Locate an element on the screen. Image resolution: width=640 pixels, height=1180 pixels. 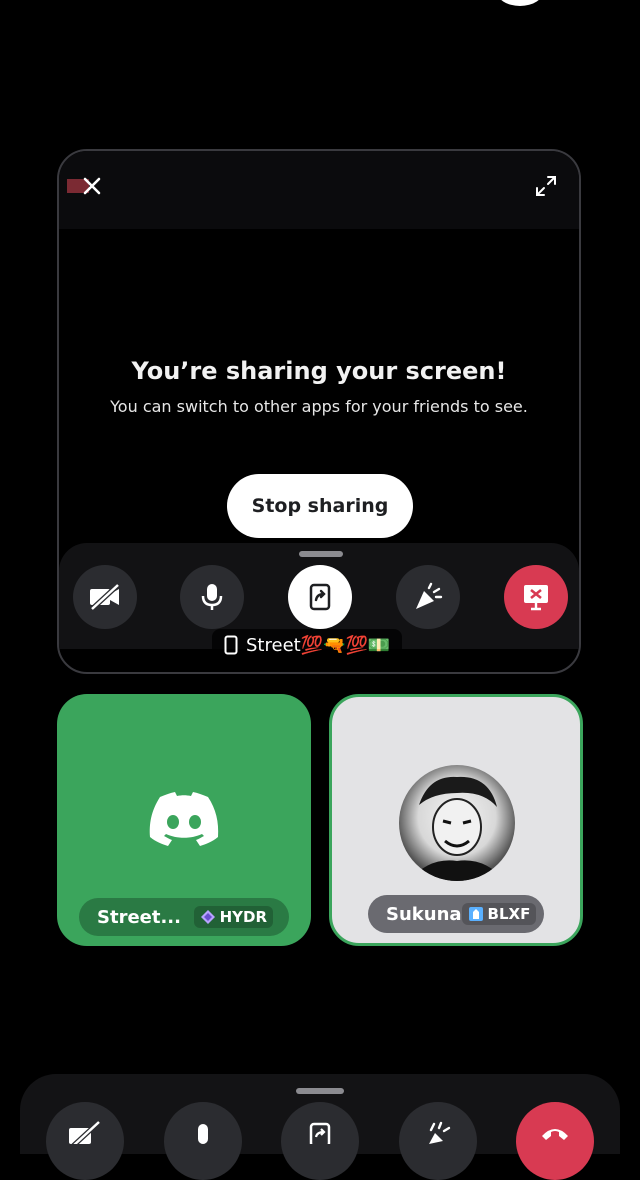
end-call-icon is located at coordinates (555, 1134).